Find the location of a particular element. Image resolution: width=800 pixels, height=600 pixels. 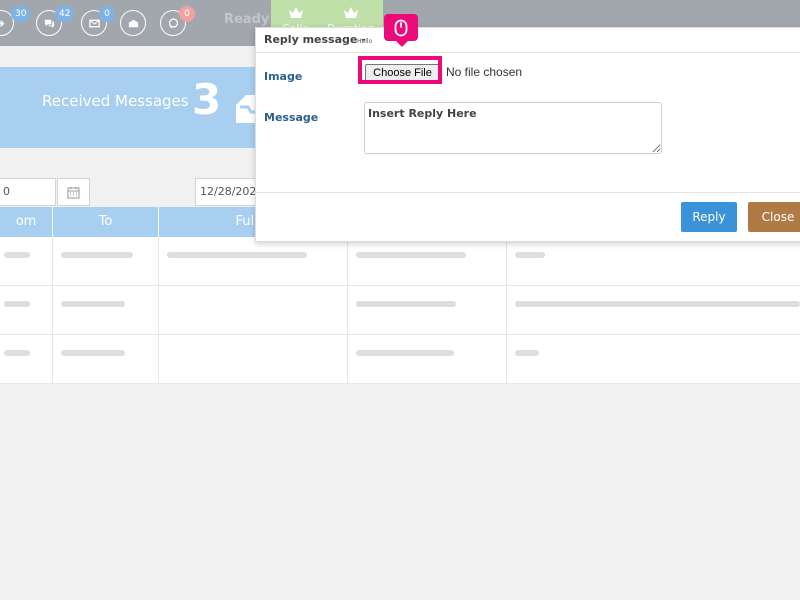

chat-badge: 42 is located at coordinates (65, 14).